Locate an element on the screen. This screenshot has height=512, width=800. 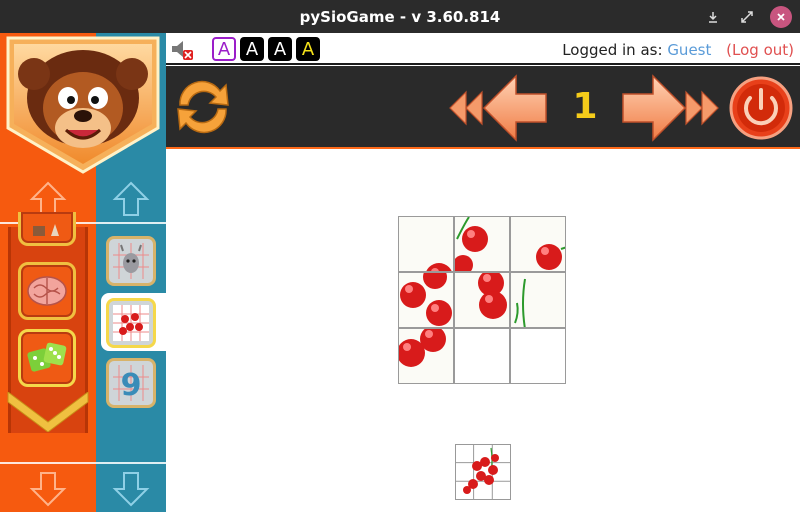
fast-back-icon is located at coordinates (466, 108).